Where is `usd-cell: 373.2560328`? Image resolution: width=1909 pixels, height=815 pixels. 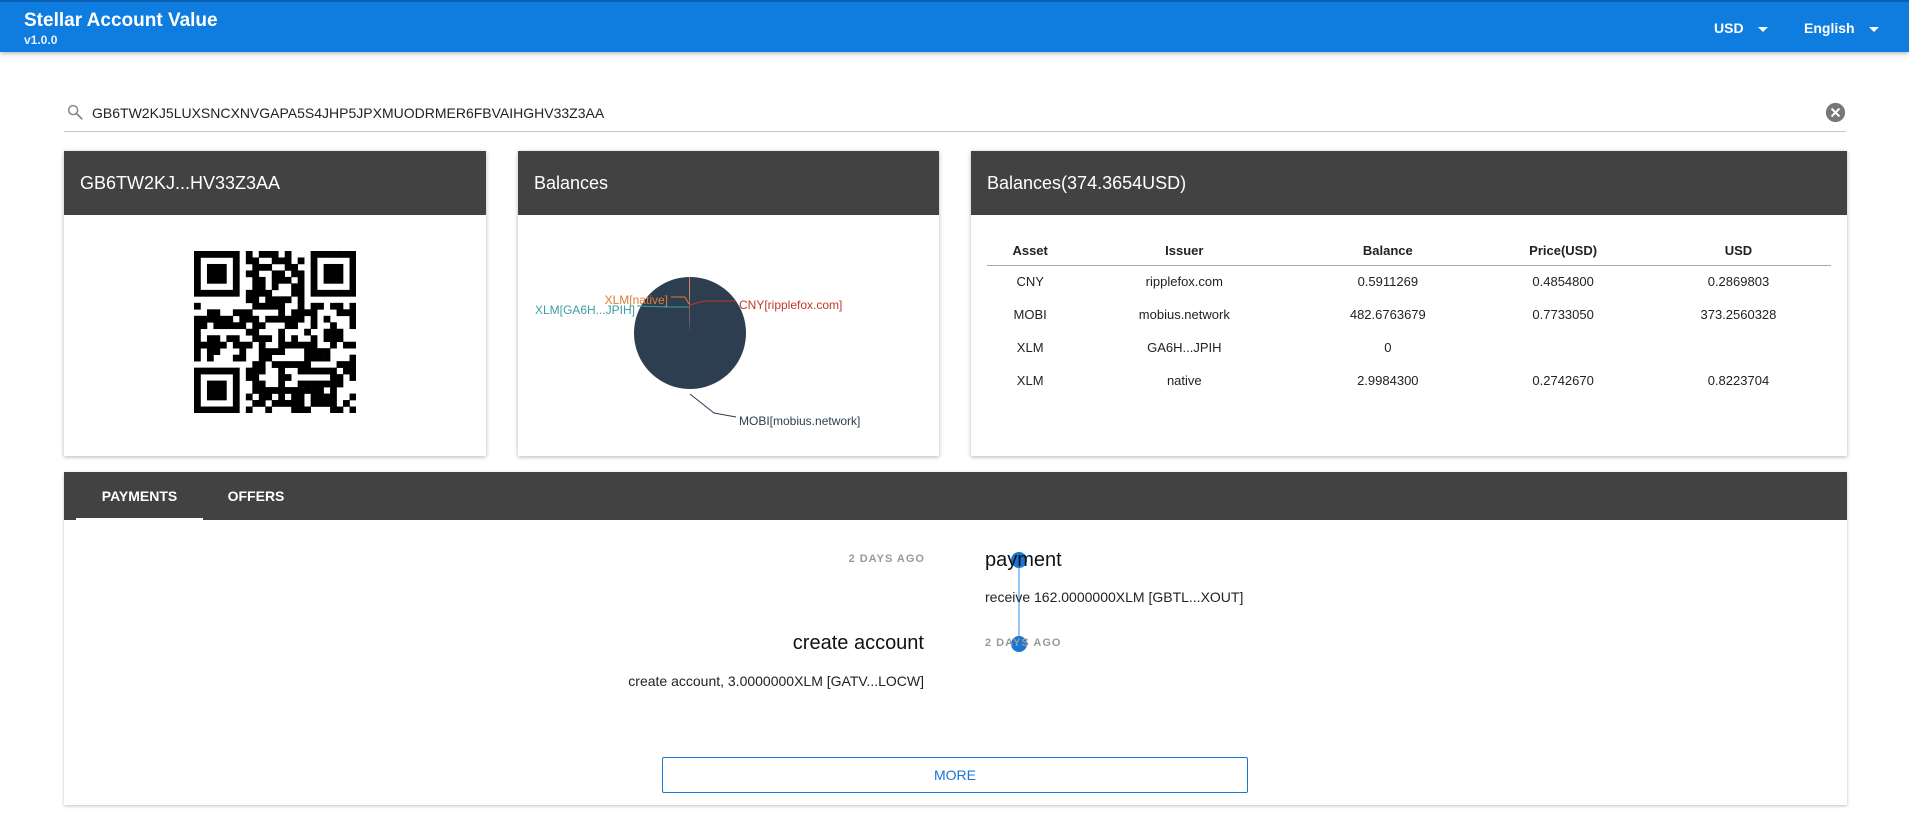 usd-cell: 373.2560328 is located at coordinates (1738, 314).